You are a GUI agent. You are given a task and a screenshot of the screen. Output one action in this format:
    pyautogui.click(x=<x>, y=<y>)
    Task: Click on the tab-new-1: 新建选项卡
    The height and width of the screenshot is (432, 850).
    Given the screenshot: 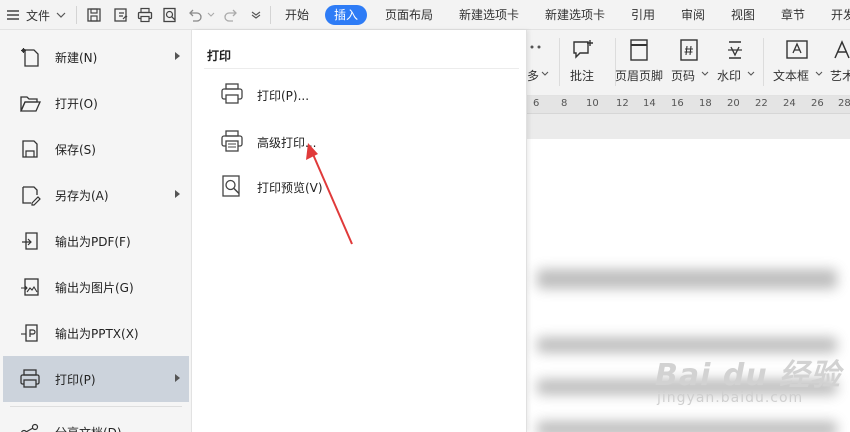 What is the action you would take?
    pyautogui.click(x=489, y=15)
    